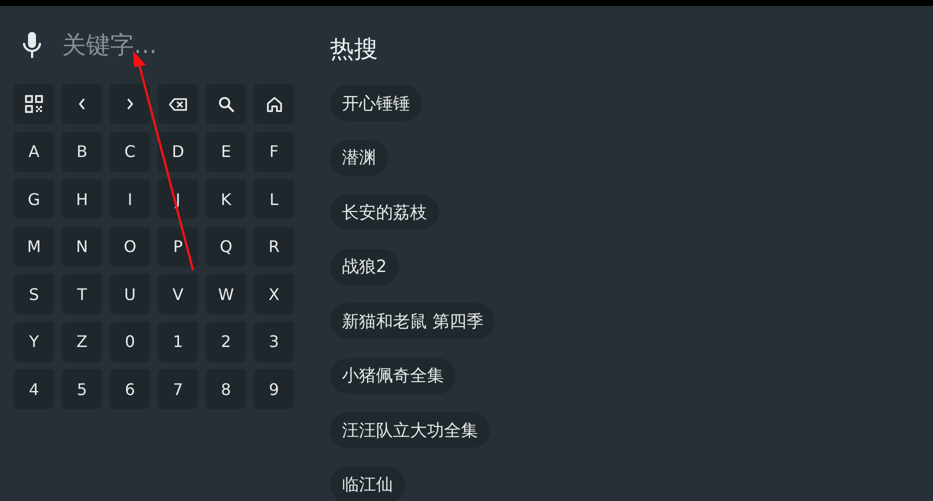 The height and width of the screenshot is (501, 933). I want to click on search-suggestion: 汪汪队立大功全集, so click(410, 430).